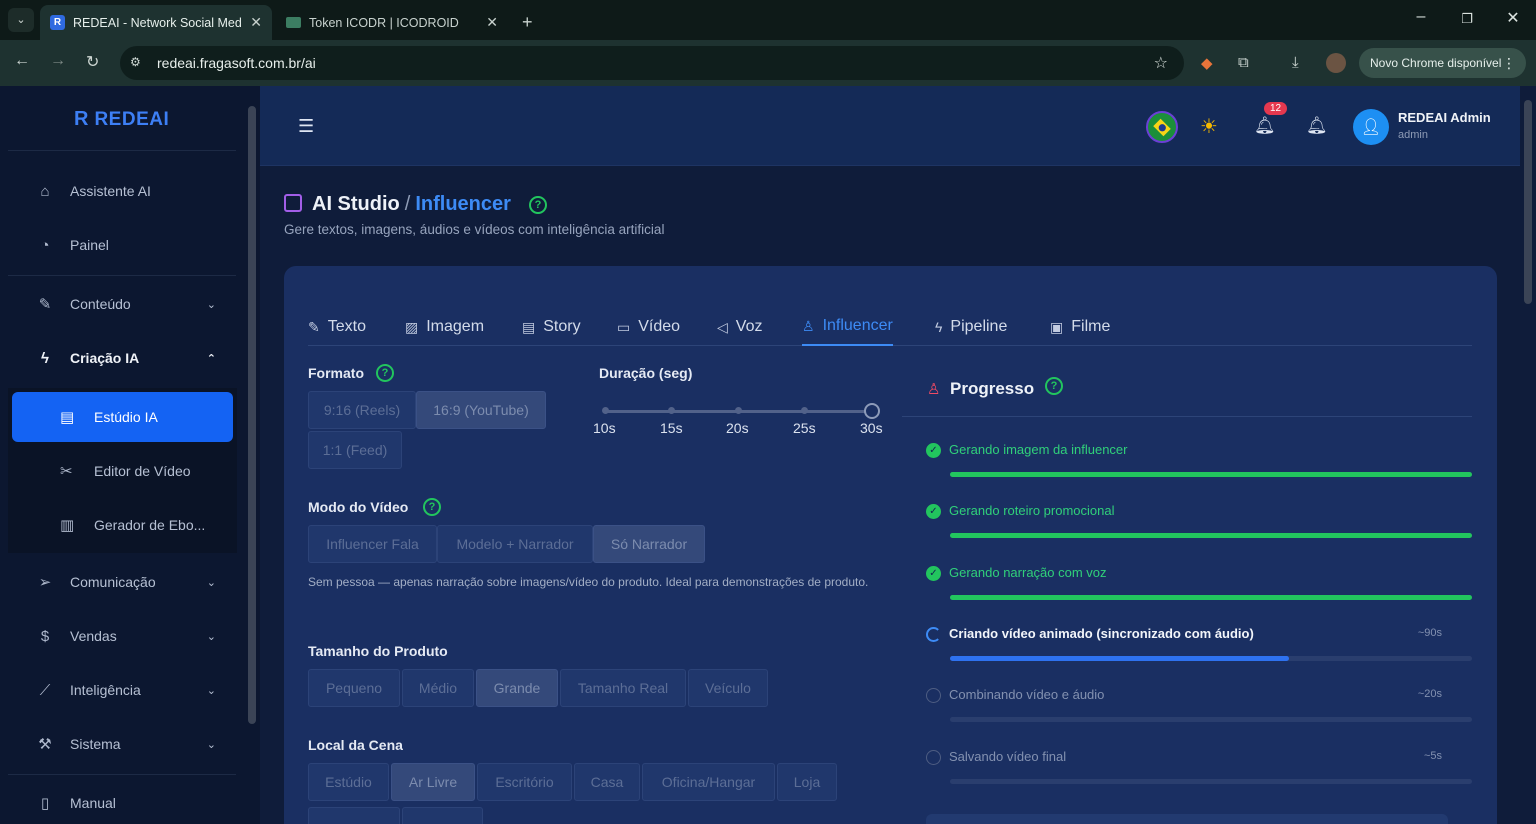 This screenshot has height=824, width=1536. What do you see at coordinates (807, 782) in the screenshot?
I see `scene-option-loja: Loja` at bounding box center [807, 782].